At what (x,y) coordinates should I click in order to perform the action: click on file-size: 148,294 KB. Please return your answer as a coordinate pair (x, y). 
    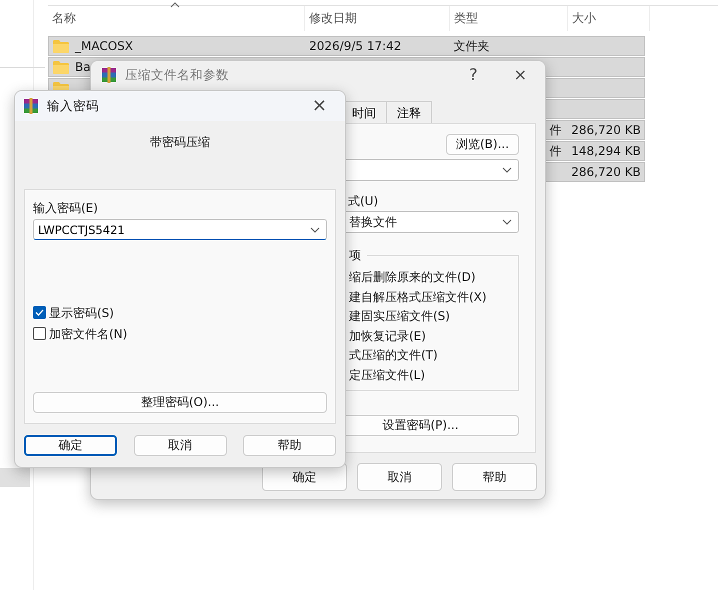
    Looking at the image, I should click on (606, 151).